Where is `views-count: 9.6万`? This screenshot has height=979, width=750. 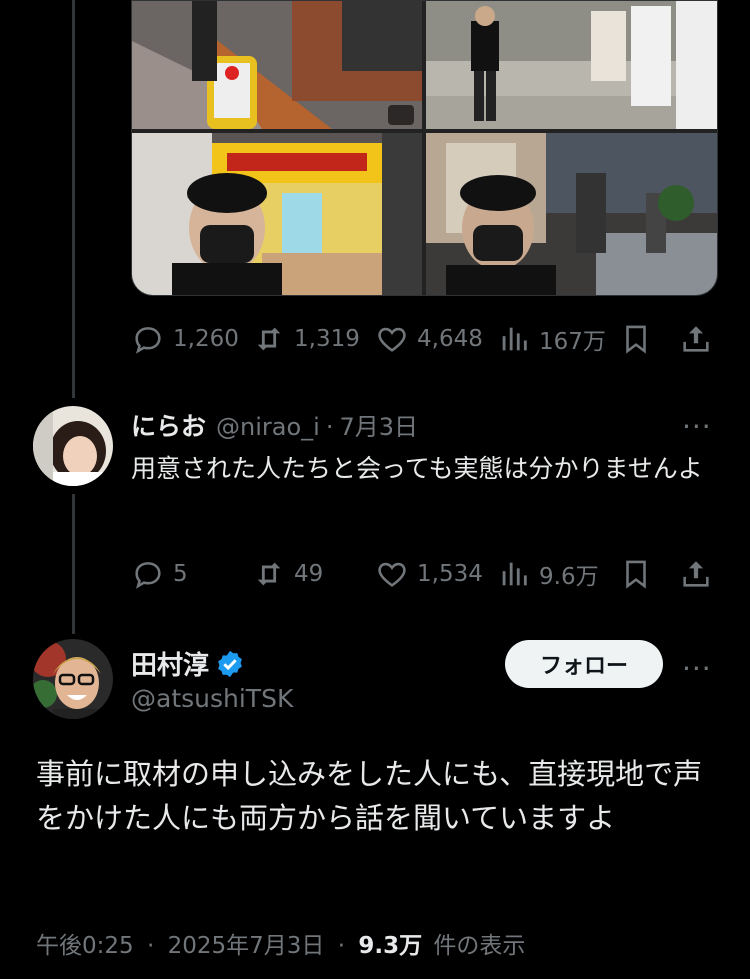
views-count: 9.6万 is located at coordinates (569, 577).